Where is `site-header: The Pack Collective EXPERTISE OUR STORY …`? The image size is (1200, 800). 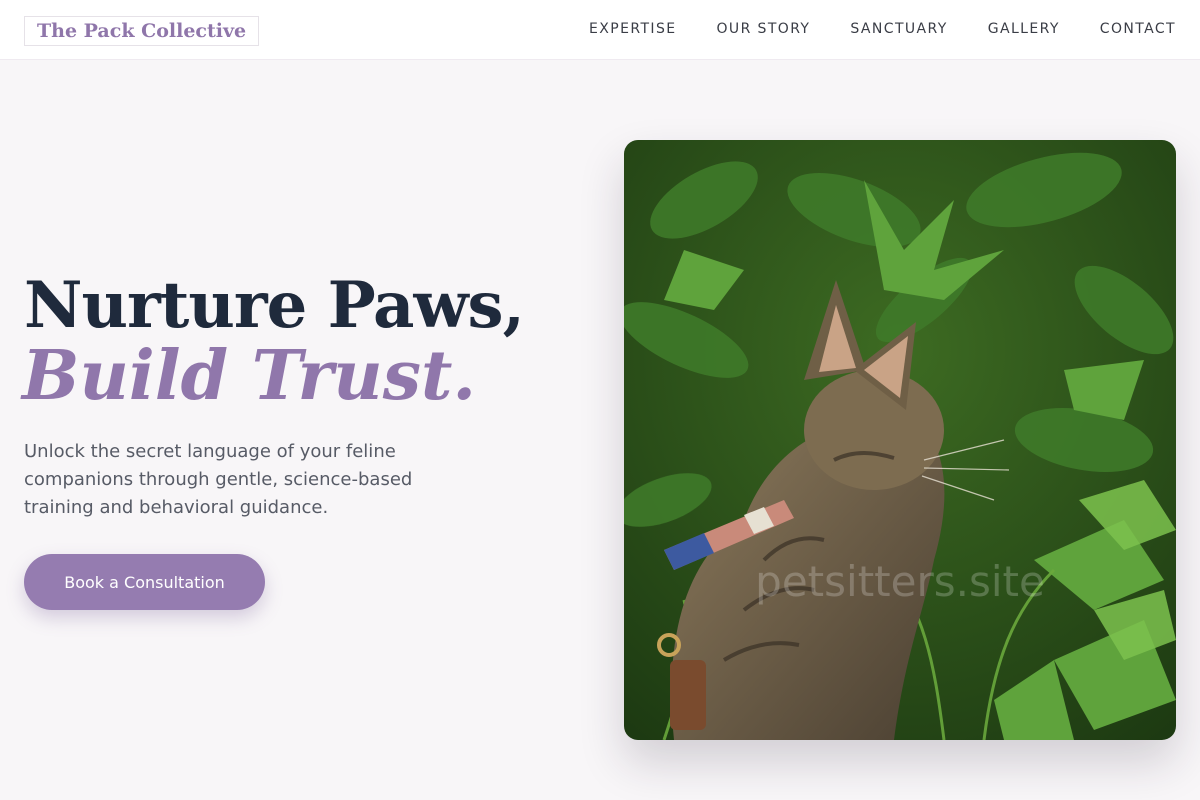 site-header: The Pack Collective EXPERTISE OUR STORY … is located at coordinates (600, 30).